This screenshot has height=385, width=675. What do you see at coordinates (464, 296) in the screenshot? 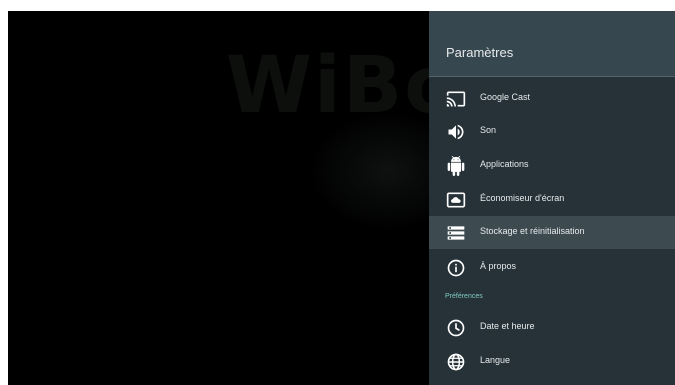
I see `section-header-preferences: Préférences` at bounding box center [464, 296].